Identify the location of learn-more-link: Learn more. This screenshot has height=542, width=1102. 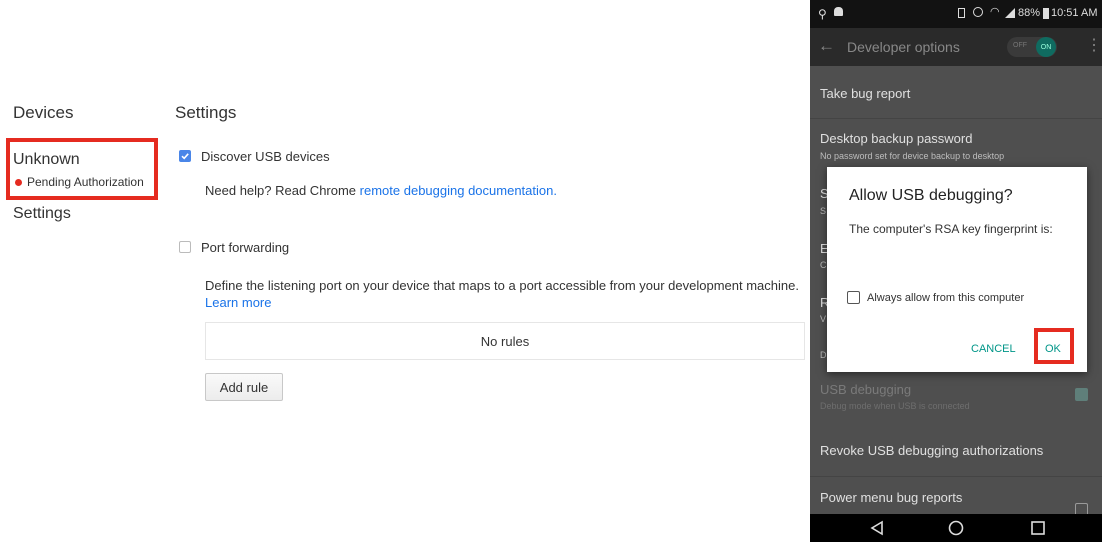
(238, 302).